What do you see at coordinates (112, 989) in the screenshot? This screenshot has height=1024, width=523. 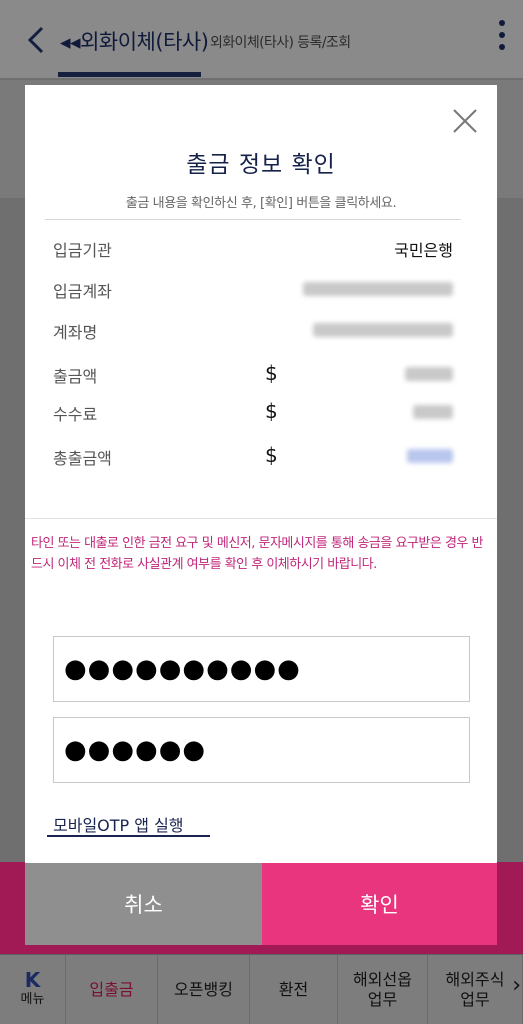 I see `tab-deposit-withdrawal: 입출금` at bounding box center [112, 989].